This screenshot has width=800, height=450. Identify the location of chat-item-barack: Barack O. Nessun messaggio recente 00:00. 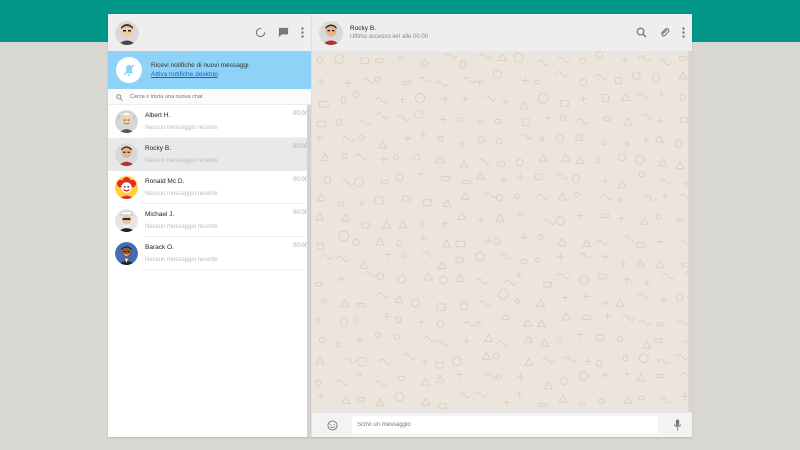
(209, 253).